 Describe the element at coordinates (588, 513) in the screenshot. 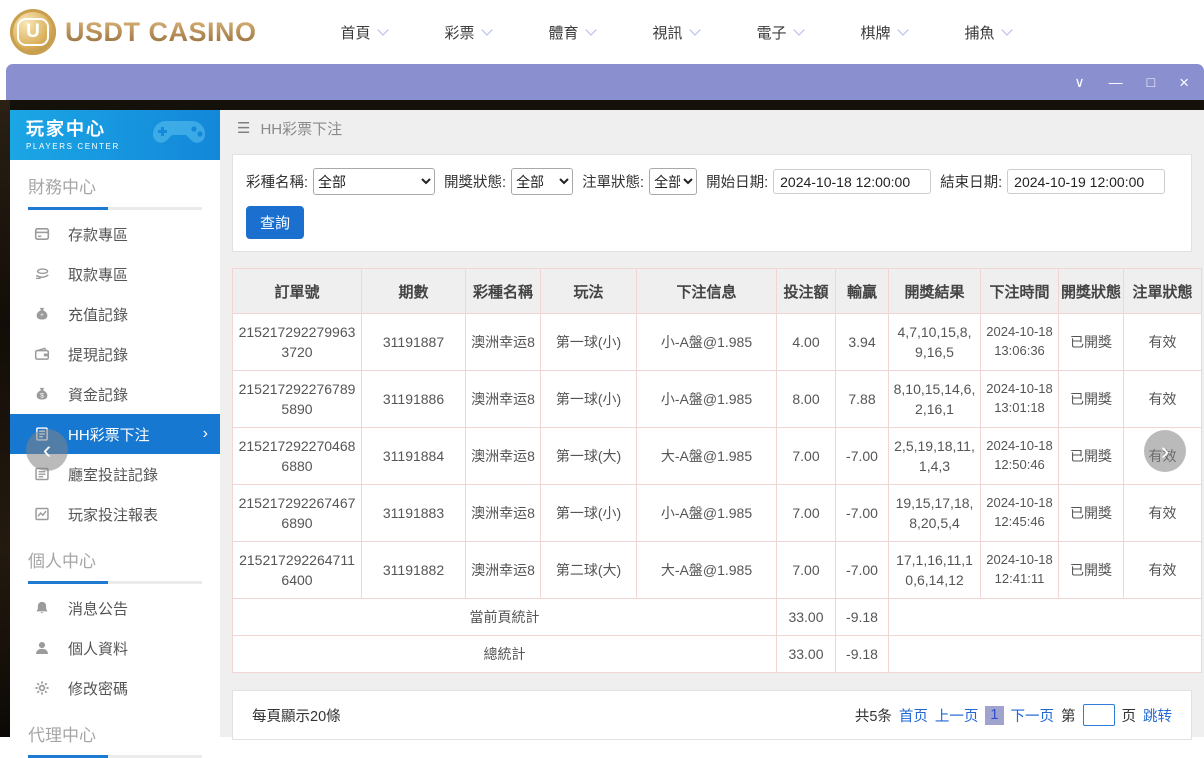

I see `cell: 第一球(小)` at that location.